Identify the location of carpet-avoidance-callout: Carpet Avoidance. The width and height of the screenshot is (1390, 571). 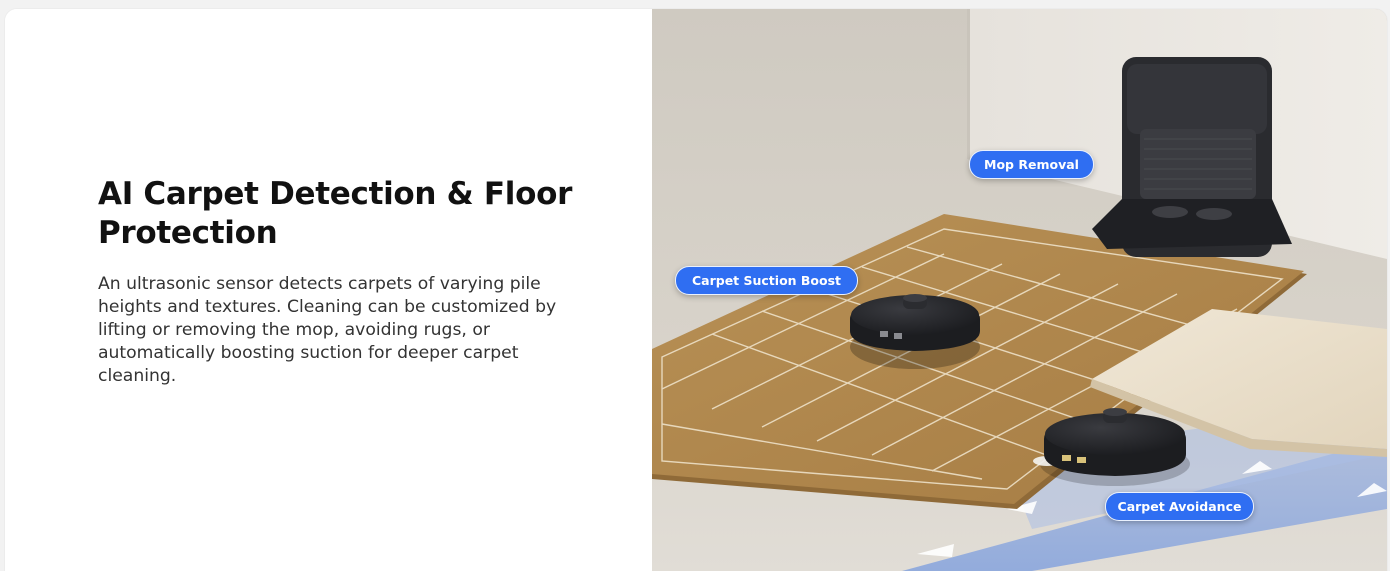
(1179, 506).